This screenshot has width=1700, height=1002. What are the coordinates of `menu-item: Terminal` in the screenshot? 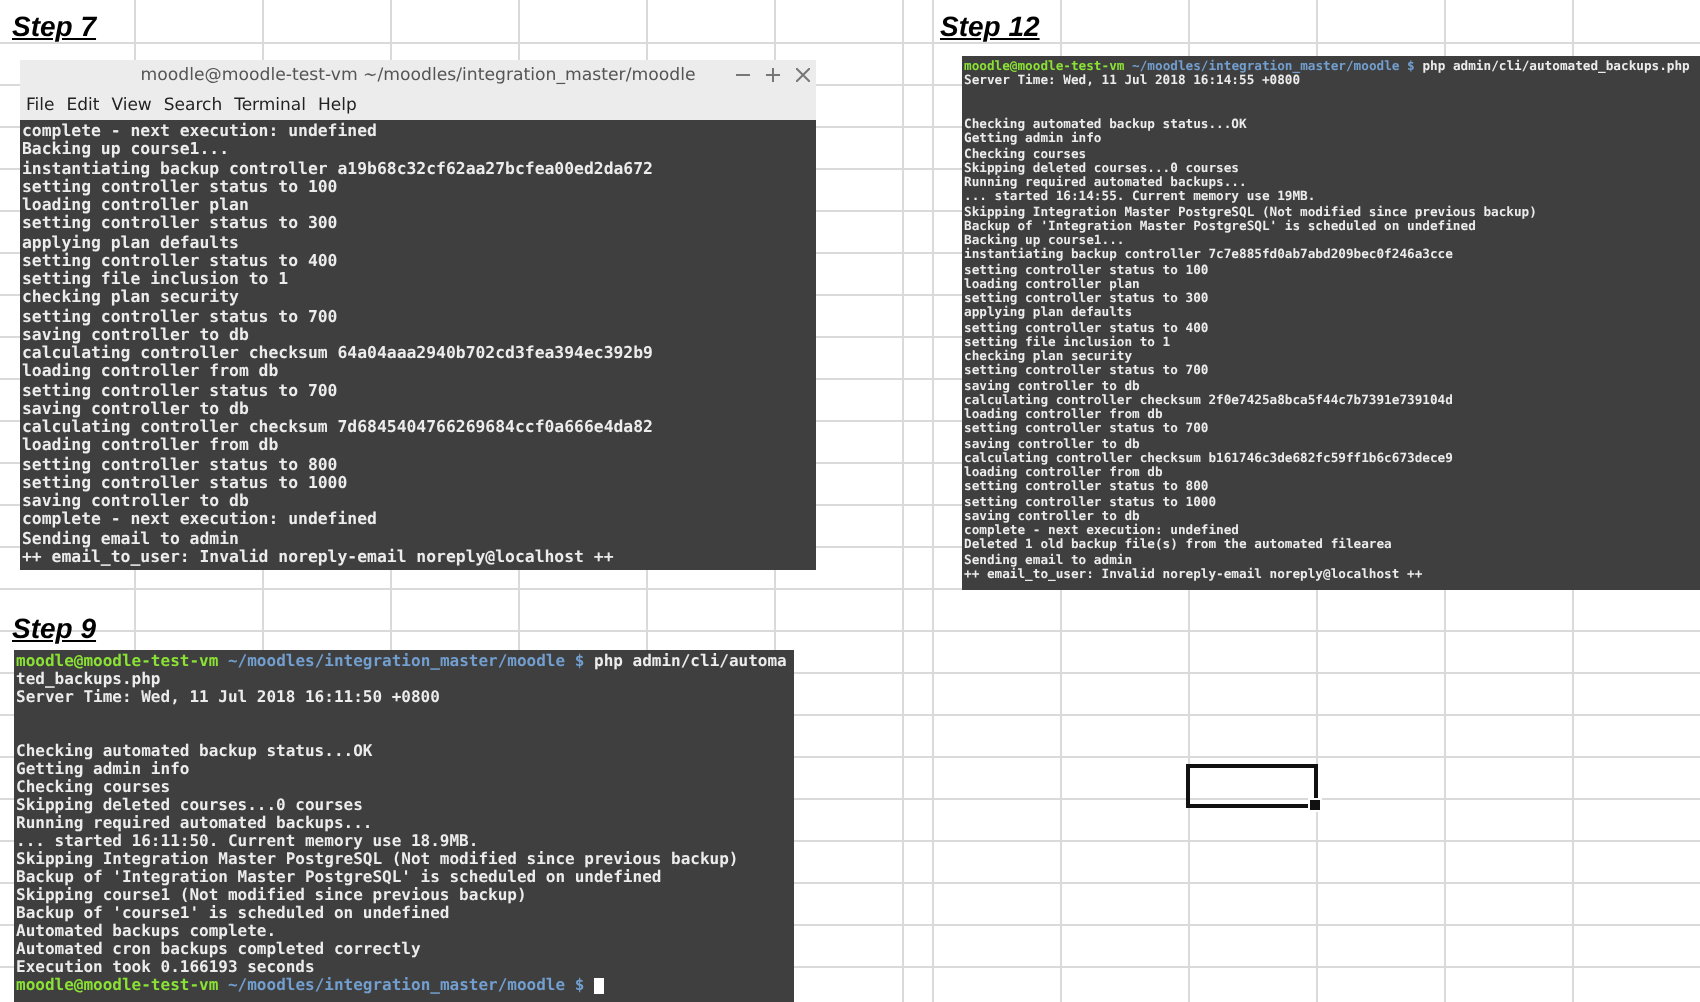 It's located at (270, 105).